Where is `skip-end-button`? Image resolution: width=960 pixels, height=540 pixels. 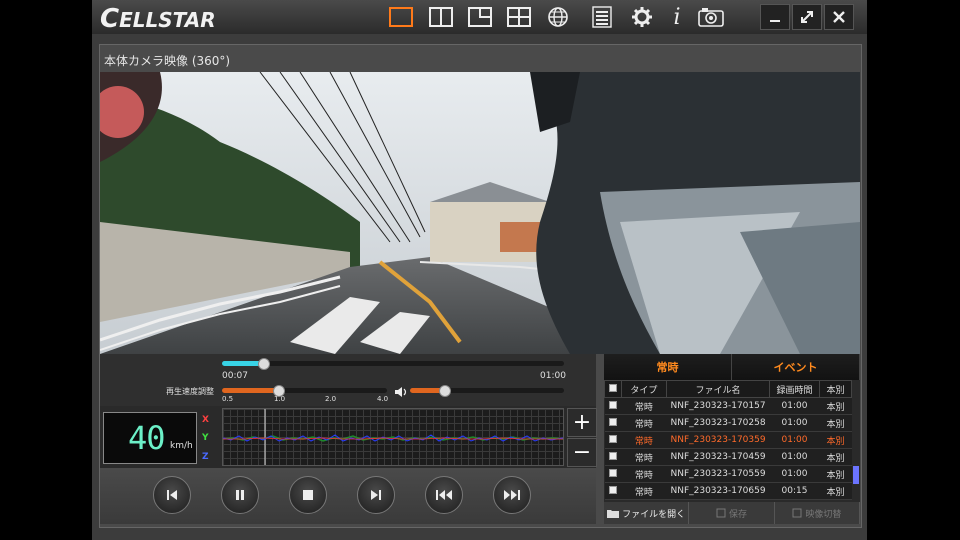 skip-end-button is located at coordinates (376, 495).